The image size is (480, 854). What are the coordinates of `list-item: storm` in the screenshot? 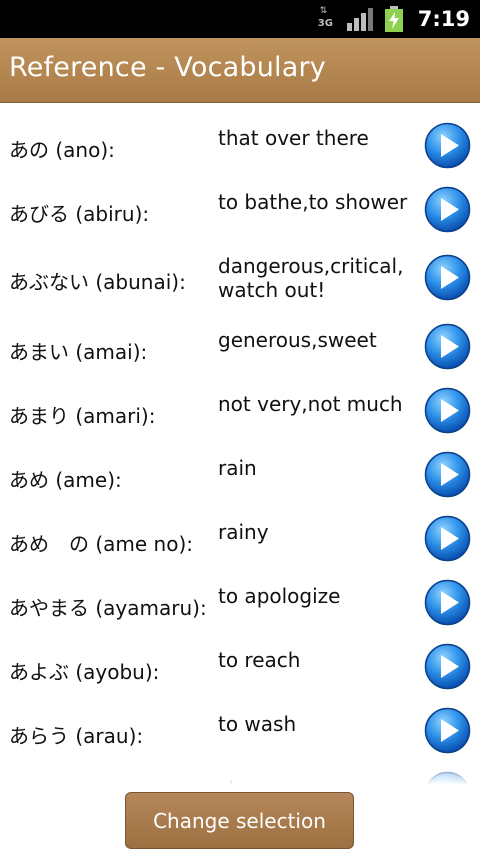 It's located at (240, 778).